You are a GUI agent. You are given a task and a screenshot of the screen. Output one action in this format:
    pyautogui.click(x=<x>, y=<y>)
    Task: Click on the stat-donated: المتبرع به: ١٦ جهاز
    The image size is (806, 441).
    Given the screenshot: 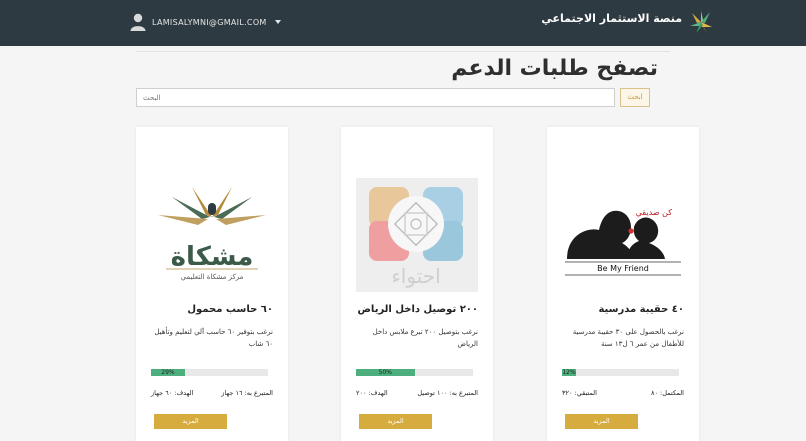 What is the action you would take?
    pyautogui.click(x=247, y=393)
    